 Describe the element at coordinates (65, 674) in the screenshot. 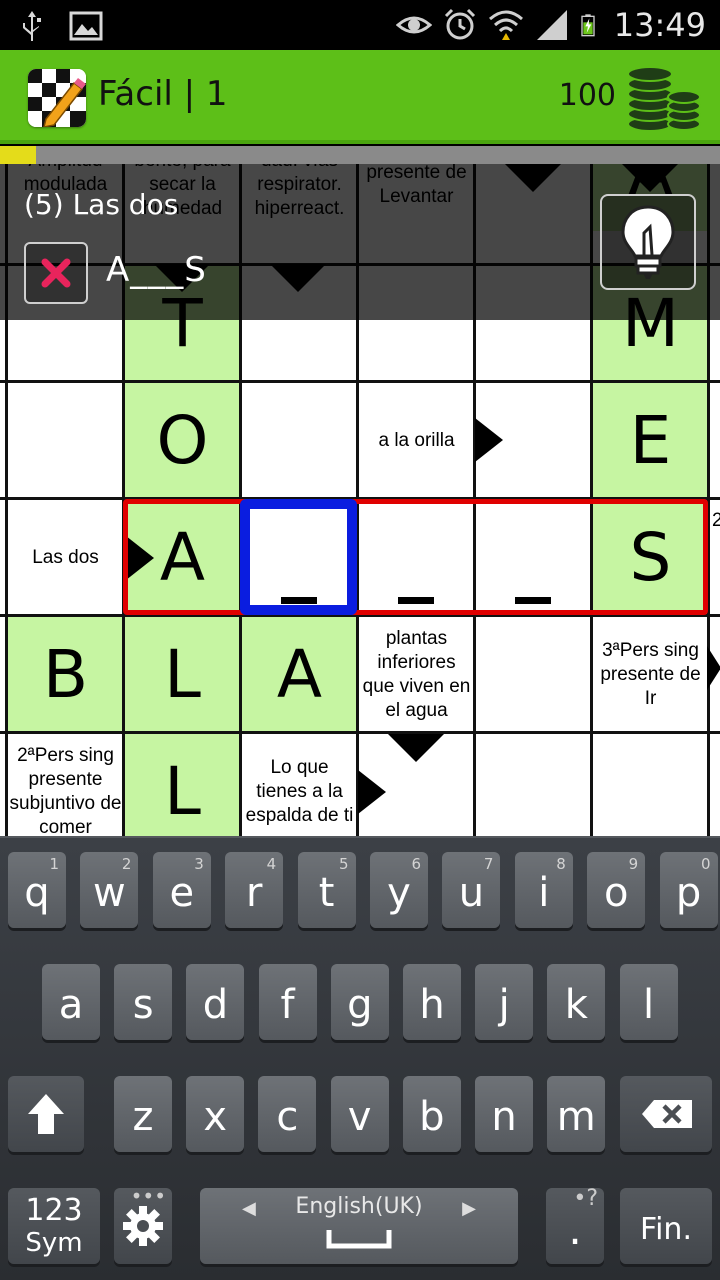

I see `grid-cell: B` at that location.